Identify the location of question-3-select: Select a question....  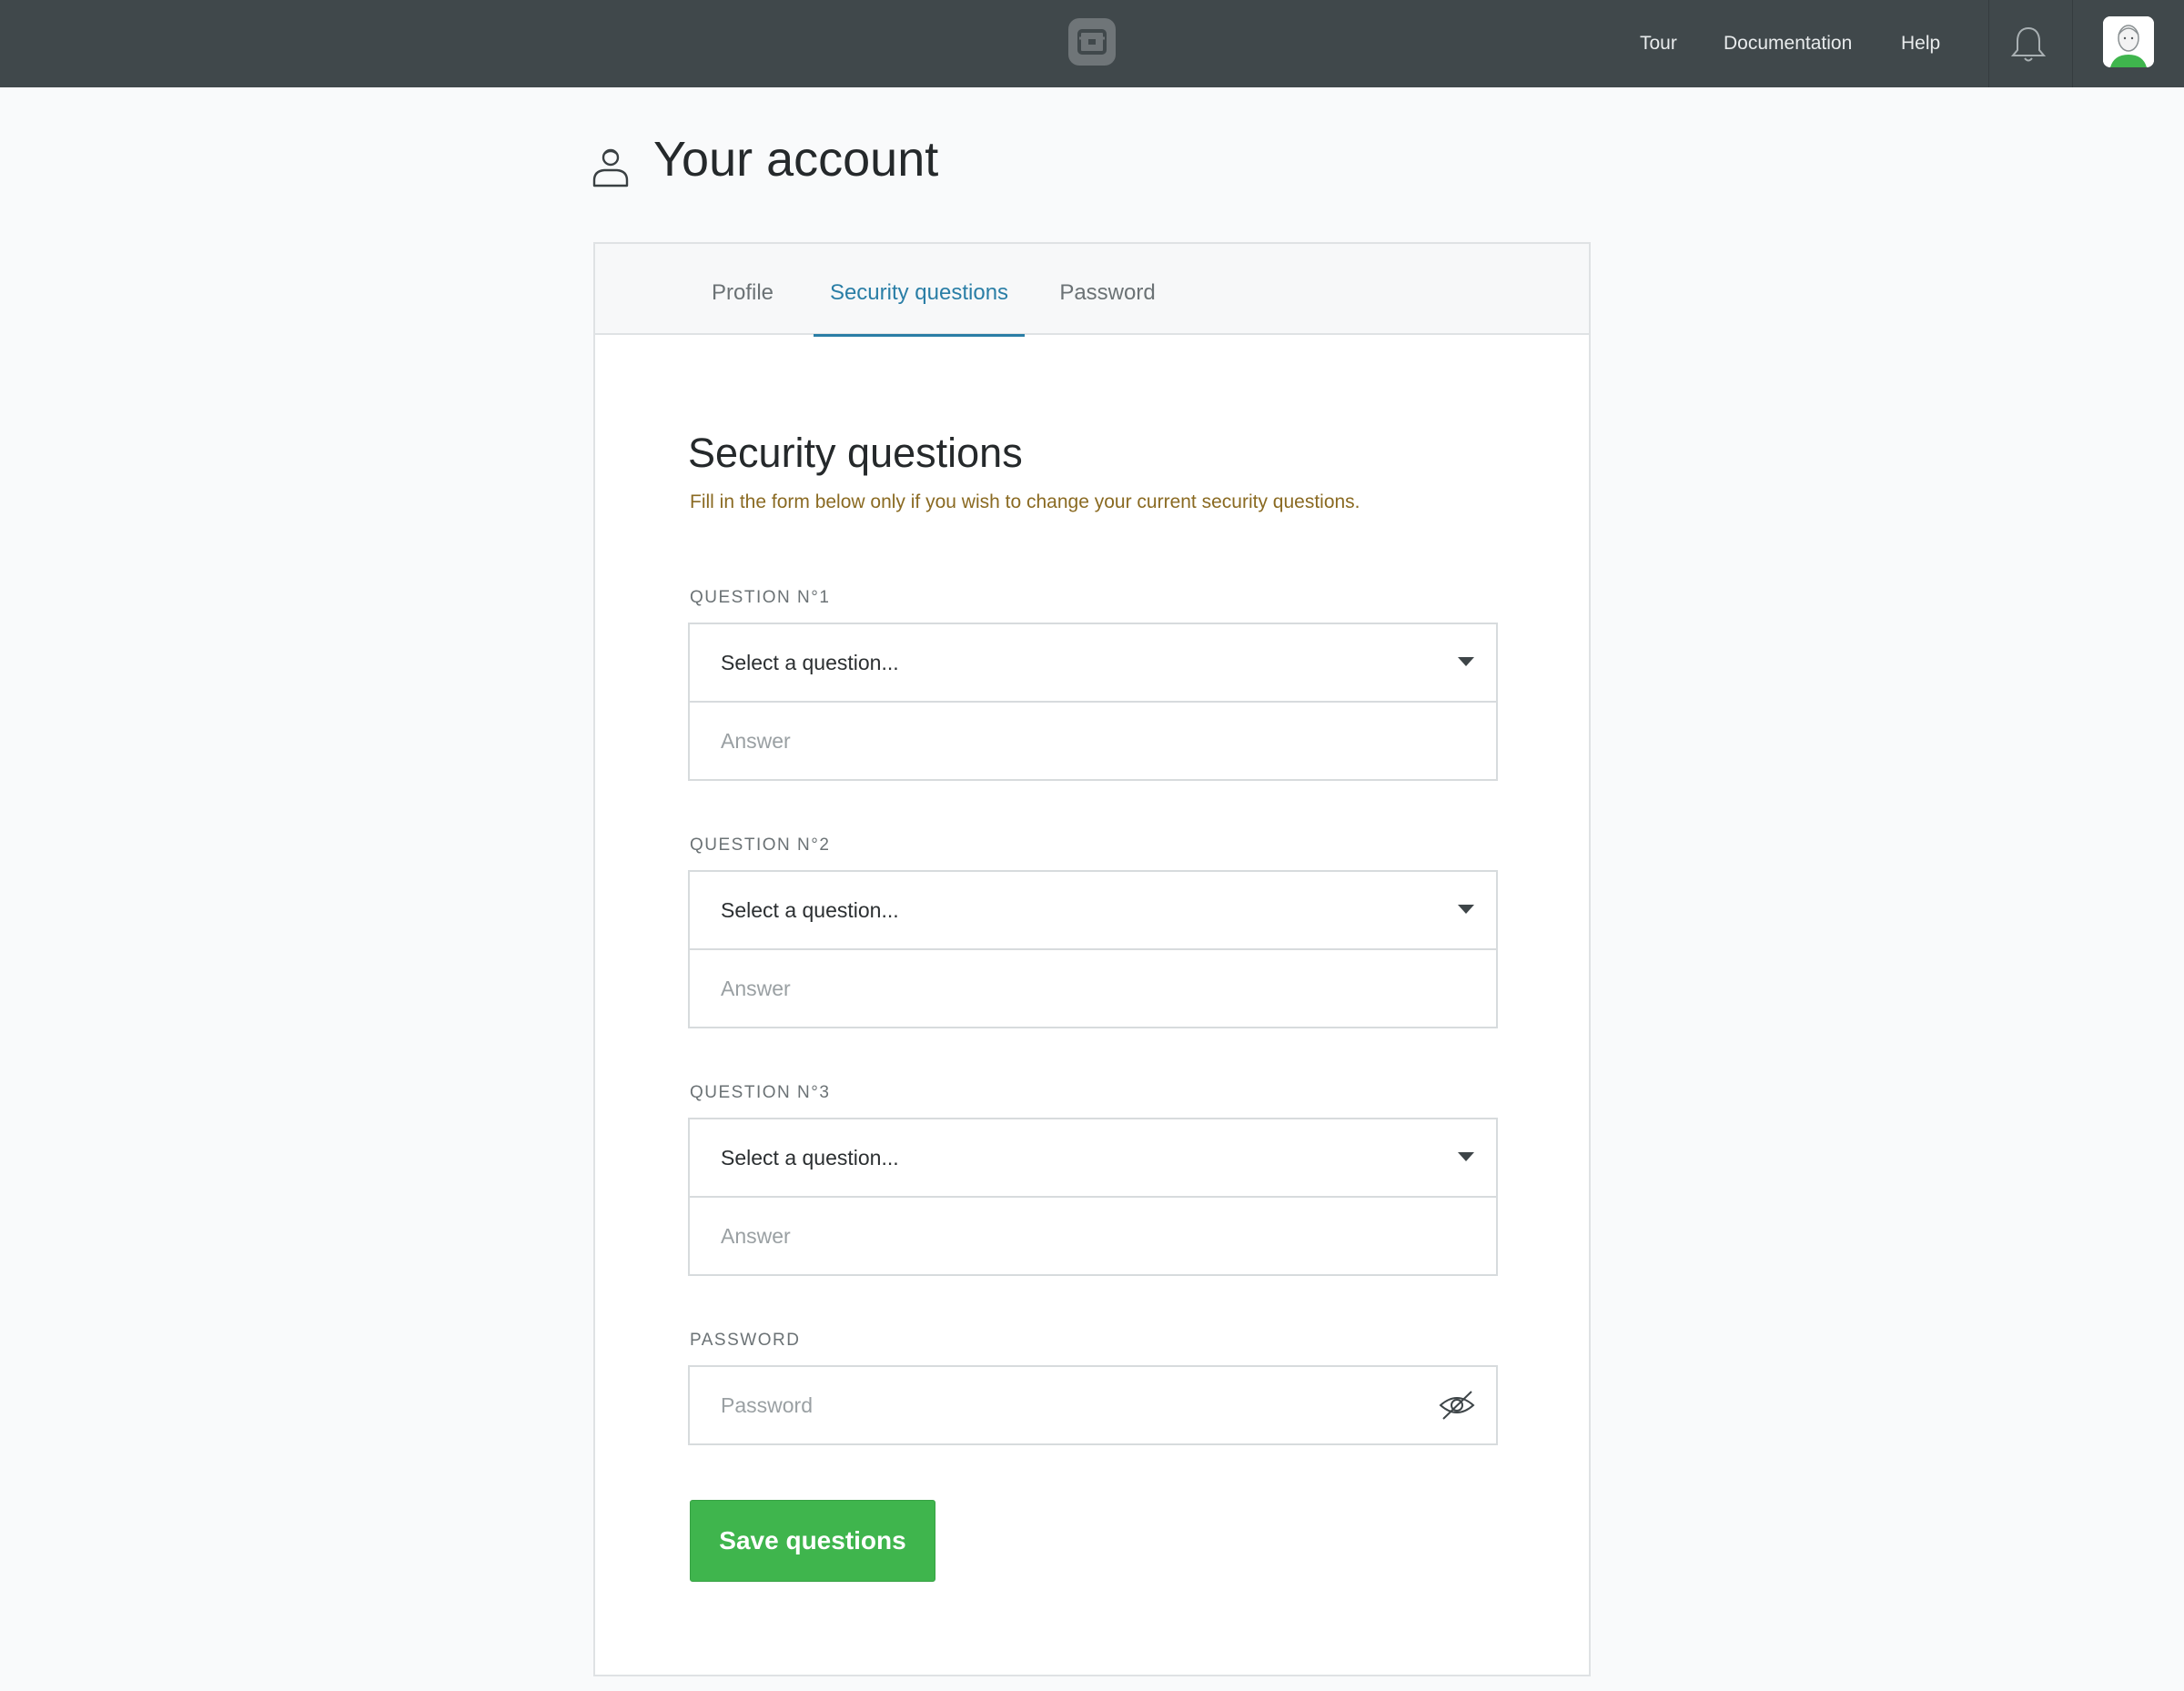
(1093, 1158).